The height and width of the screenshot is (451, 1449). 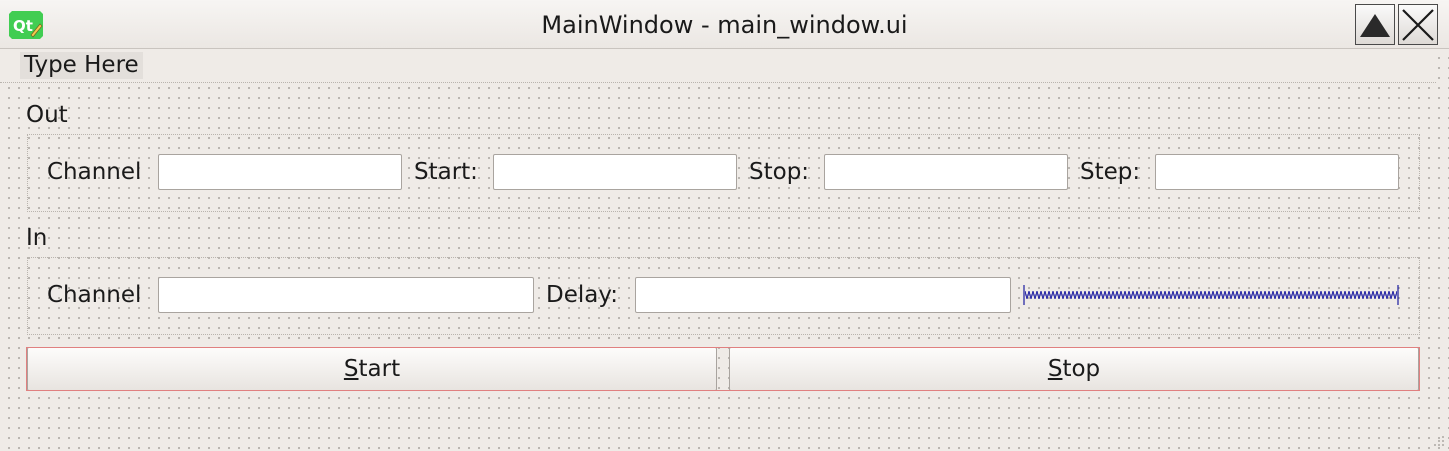 What do you see at coordinates (446, 172) in the screenshot?
I see `out-start-label: Start:` at bounding box center [446, 172].